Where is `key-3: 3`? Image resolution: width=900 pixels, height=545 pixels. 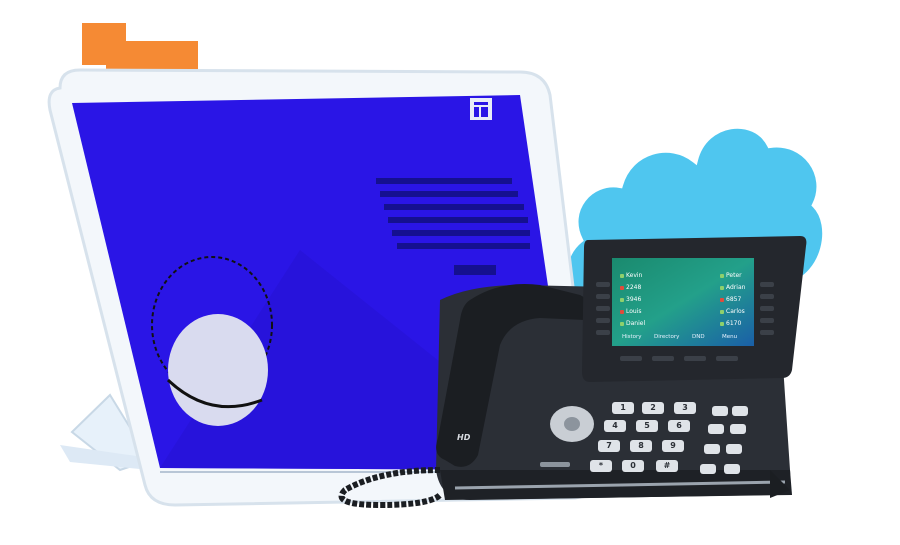
key-3: 3 is located at coordinates (685, 407).